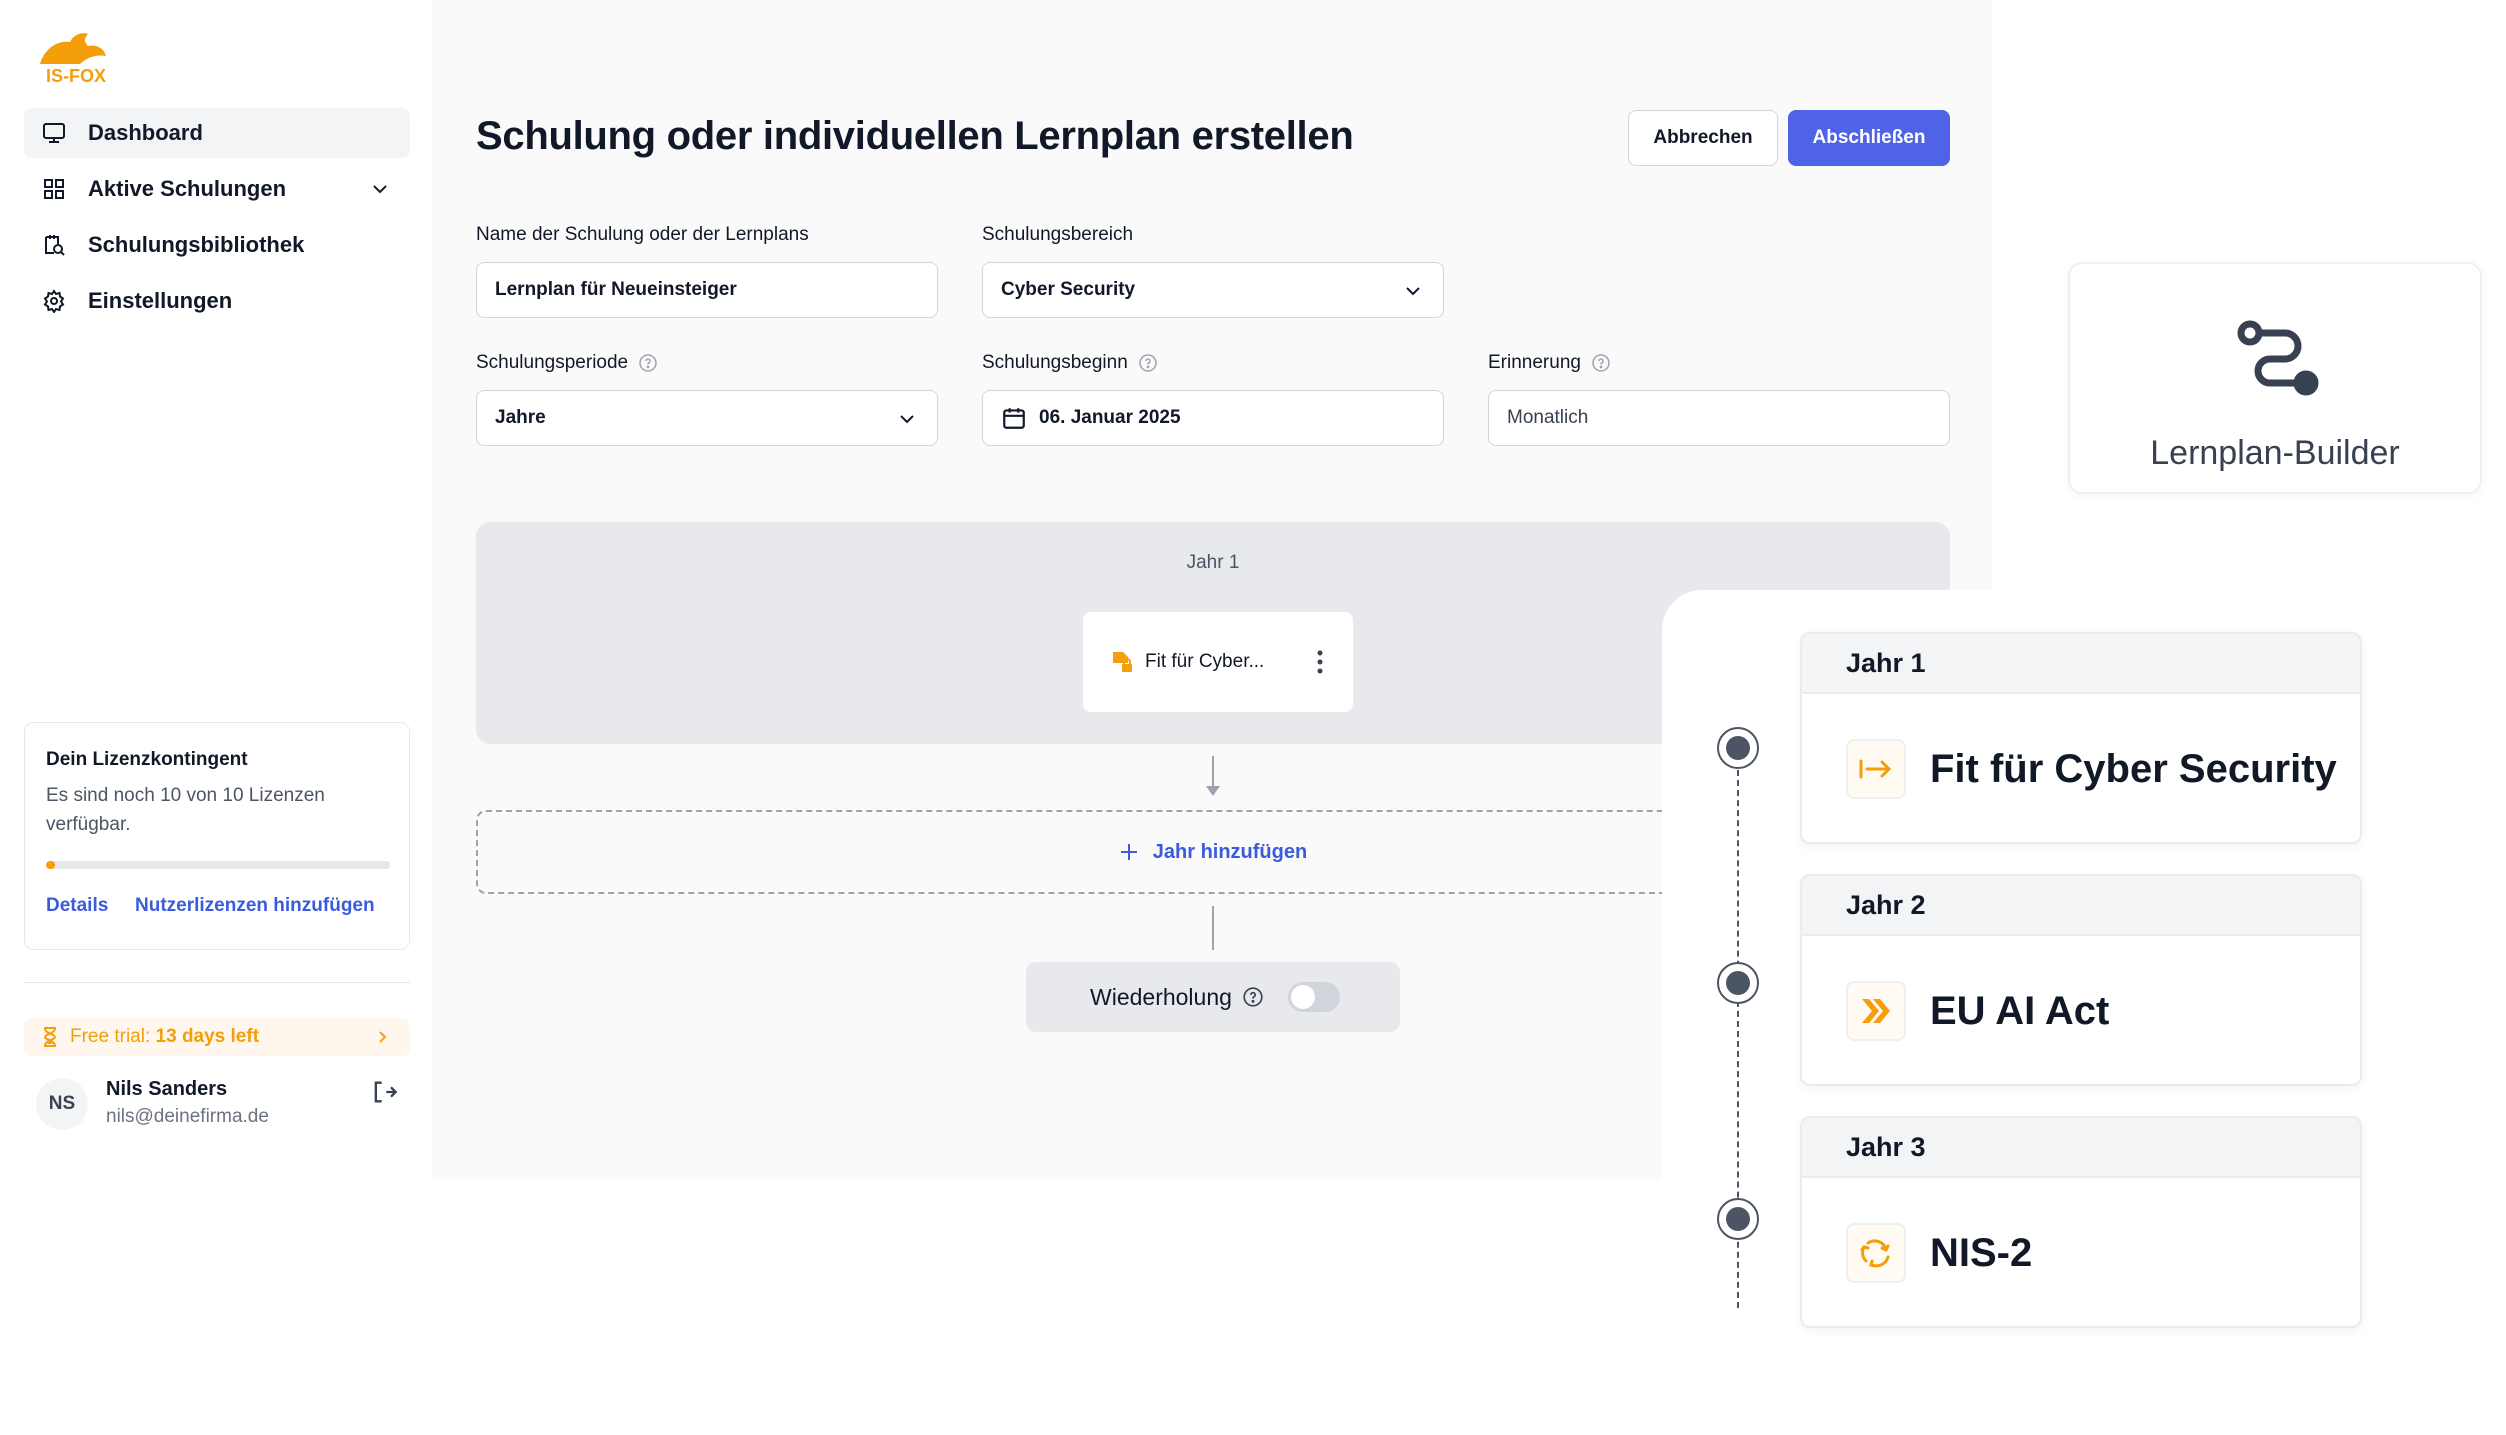 The height and width of the screenshot is (1435, 2506). Describe the element at coordinates (50, 1037) in the screenshot. I see `hourglass-icon` at that location.